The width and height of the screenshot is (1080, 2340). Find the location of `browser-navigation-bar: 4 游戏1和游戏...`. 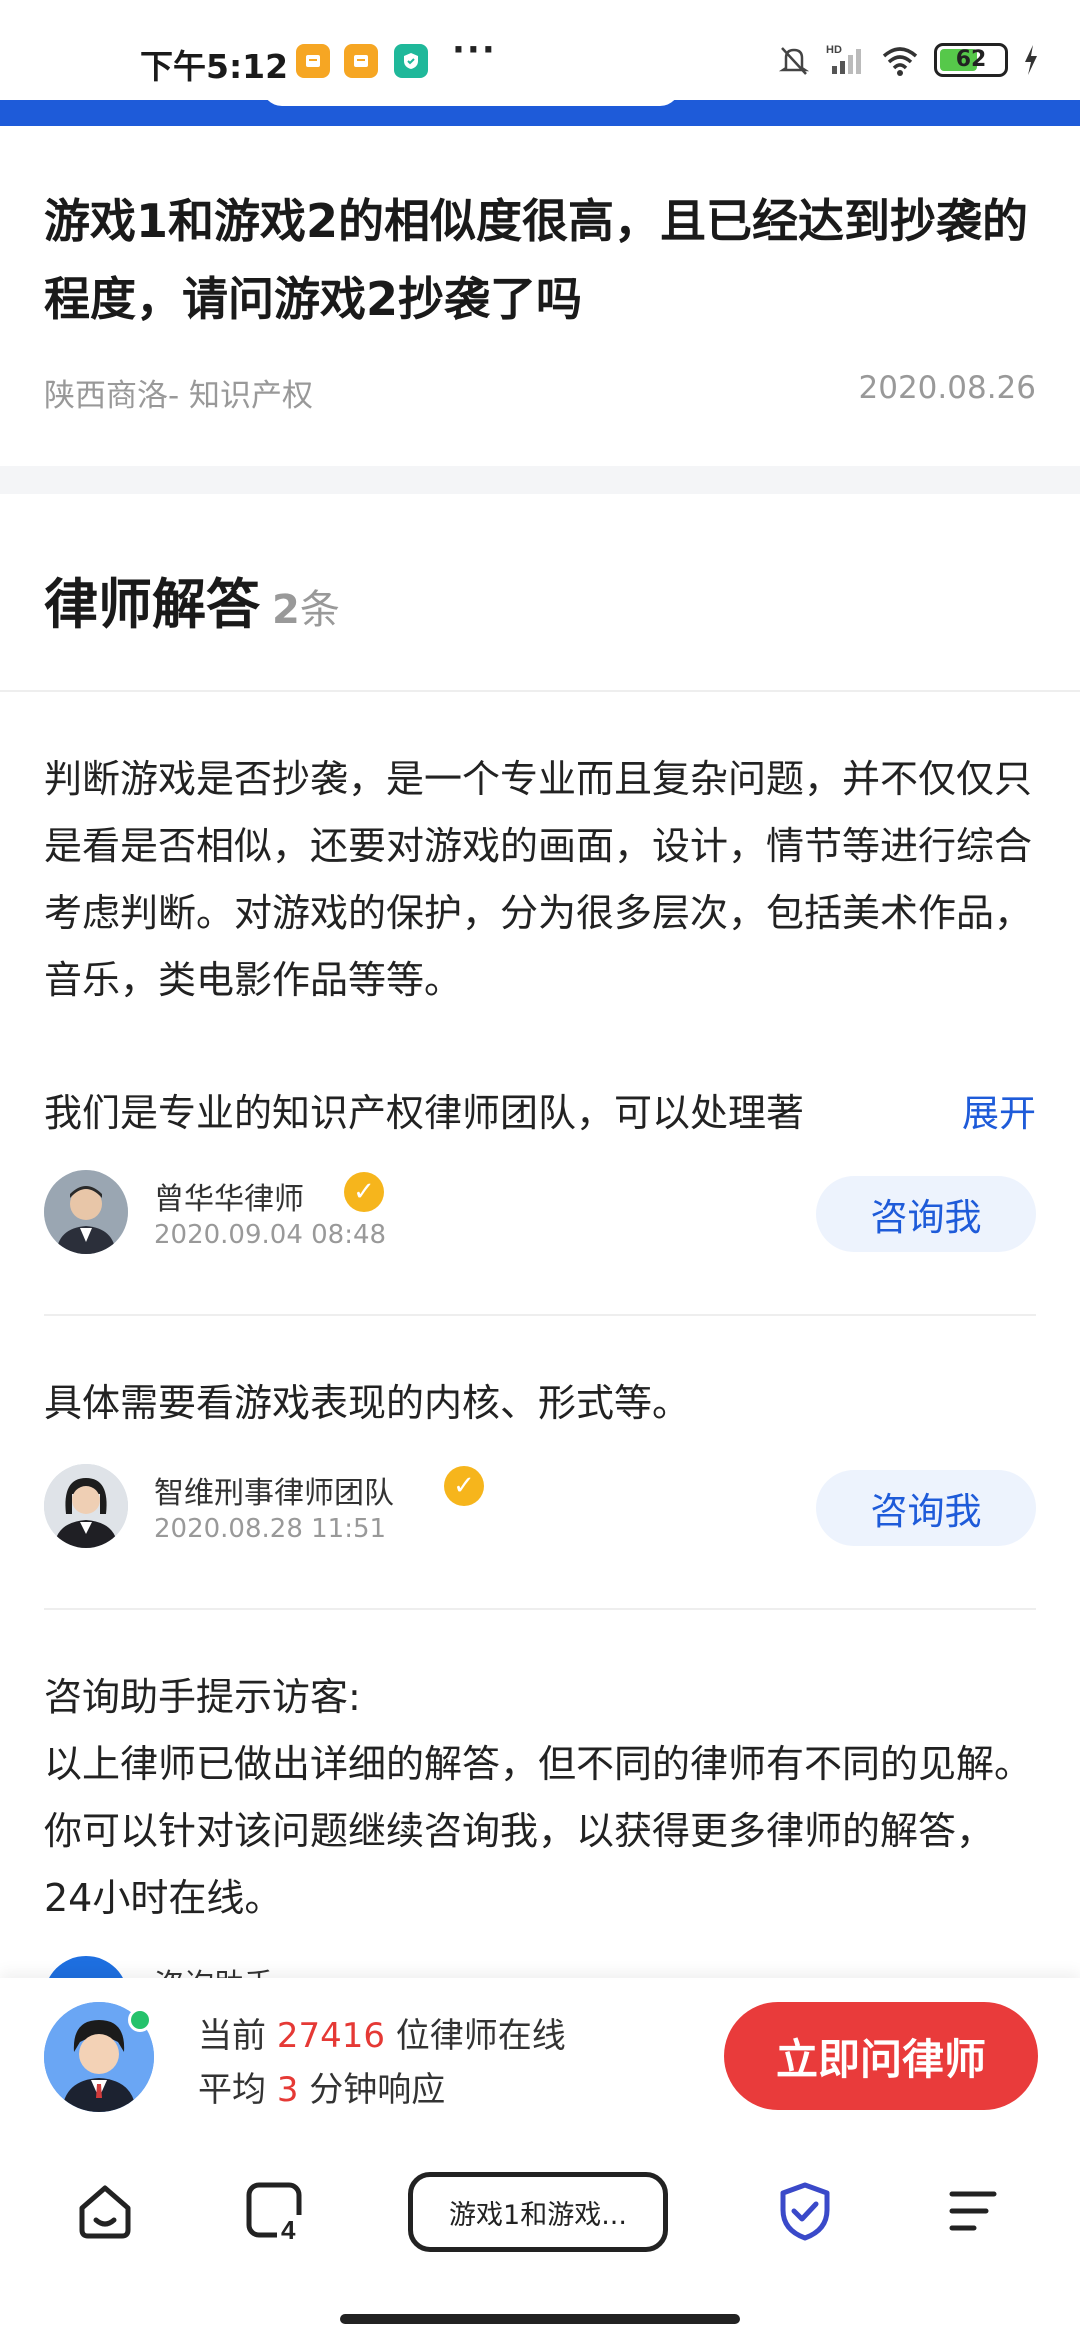

browser-navigation-bar: 4 游戏1和游戏... is located at coordinates (540, 2234).